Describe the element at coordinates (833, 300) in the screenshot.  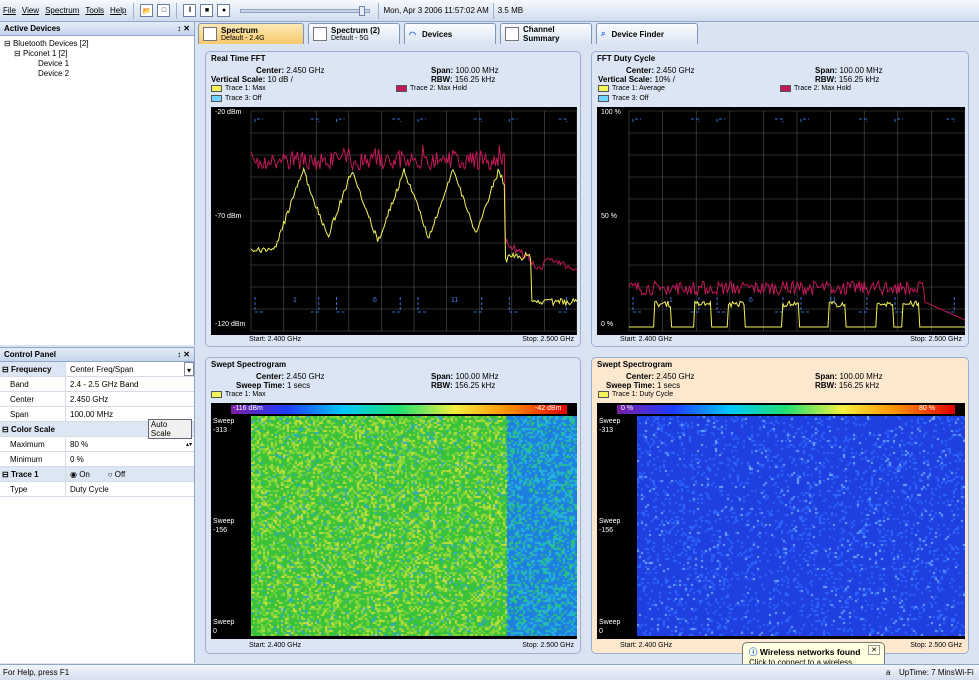
I see `duty-channel-11: 11` at that location.